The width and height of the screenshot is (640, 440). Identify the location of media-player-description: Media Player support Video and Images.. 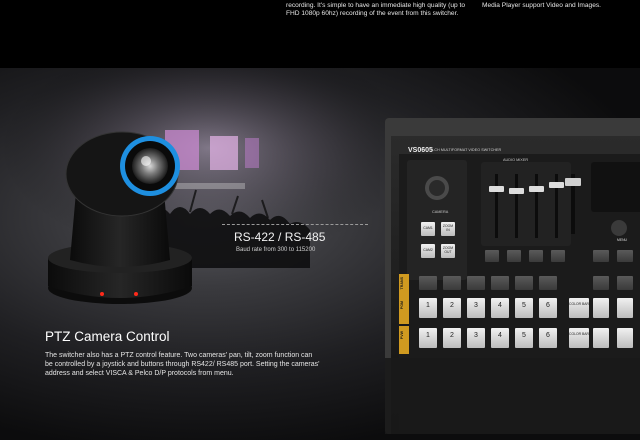
(542, 5).